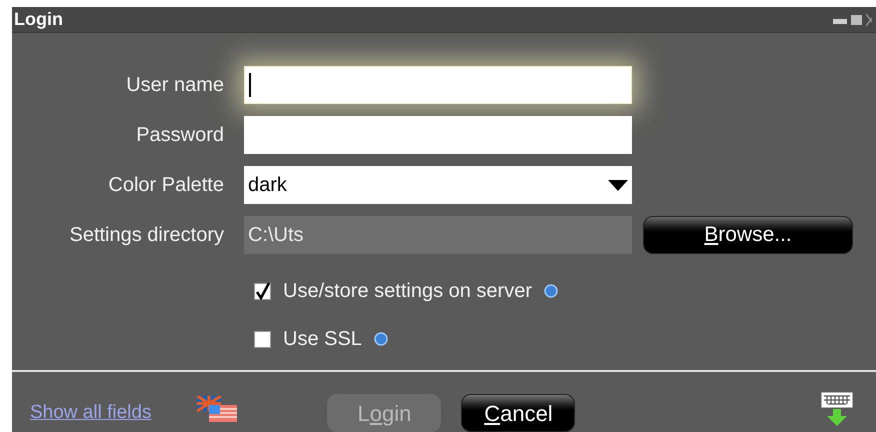 This screenshot has height=432, width=876. What do you see at coordinates (838, 409) in the screenshot?
I see `keyboard-download-icon` at bounding box center [838, 409].